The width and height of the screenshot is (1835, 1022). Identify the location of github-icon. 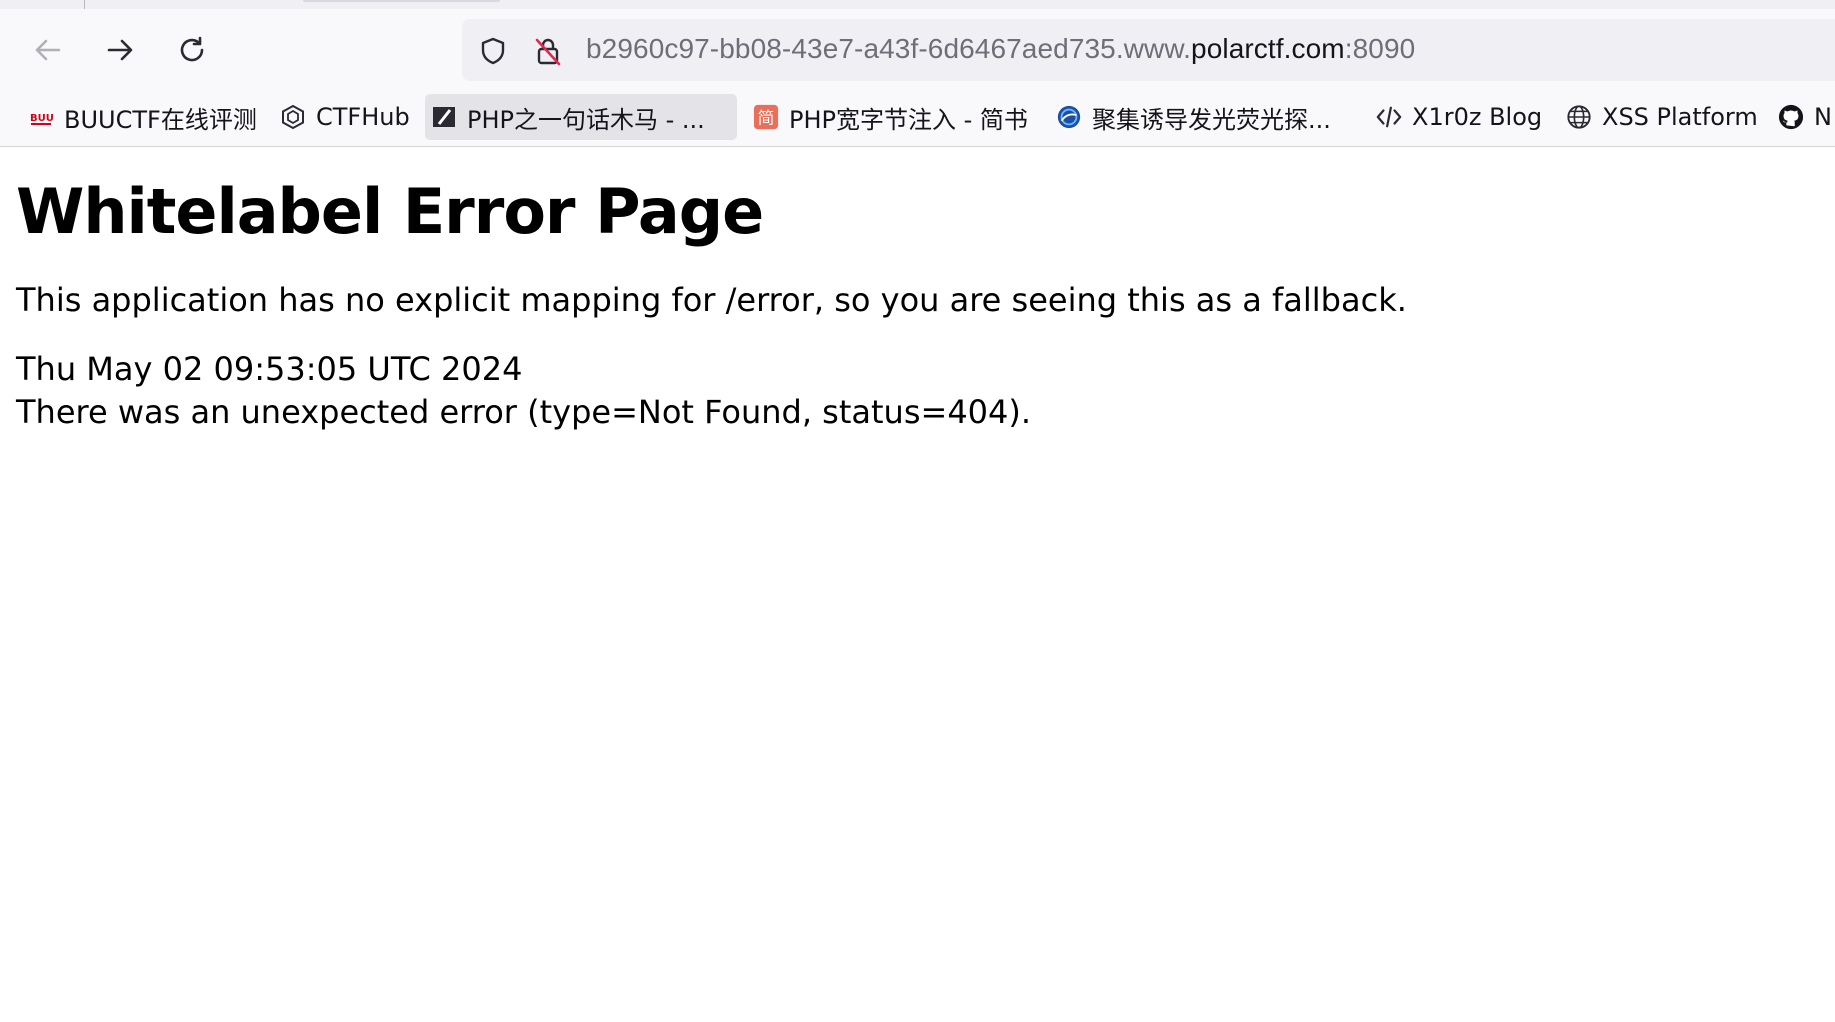
(1791, 117).